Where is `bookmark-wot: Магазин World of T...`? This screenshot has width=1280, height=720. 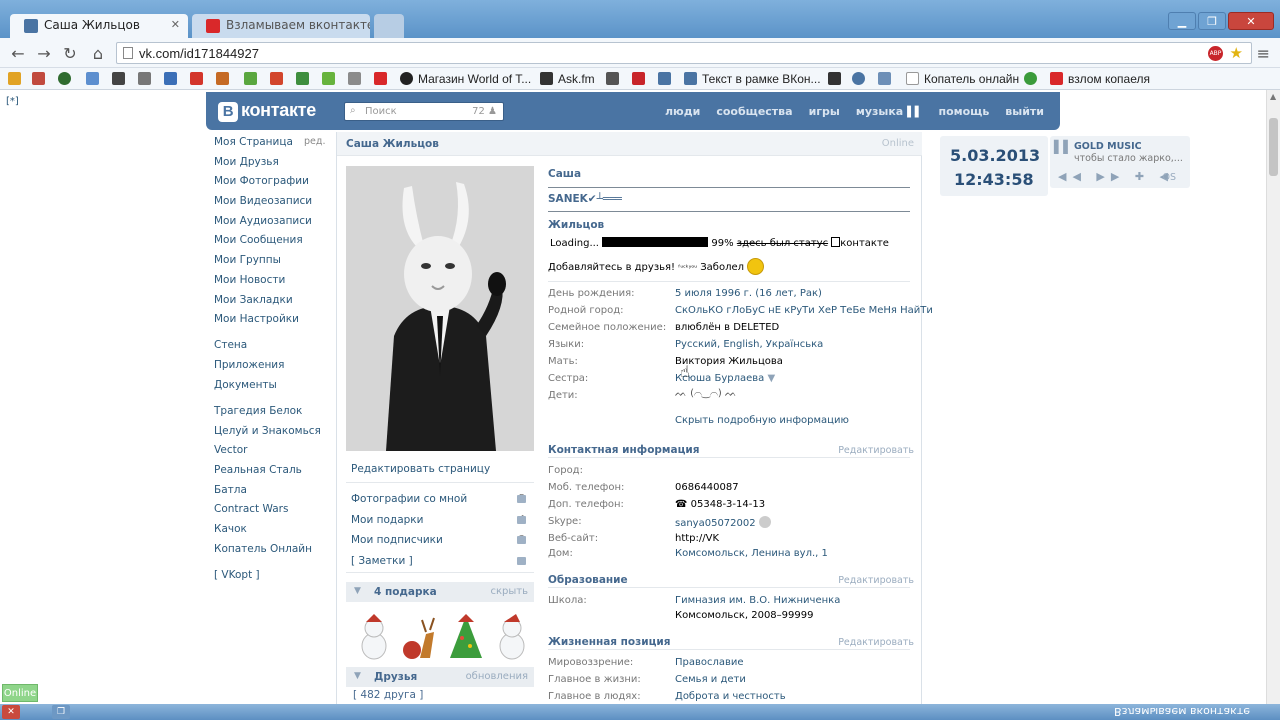
bookmark-wot: Магазин World of T... is located at coordinates (465, 79).